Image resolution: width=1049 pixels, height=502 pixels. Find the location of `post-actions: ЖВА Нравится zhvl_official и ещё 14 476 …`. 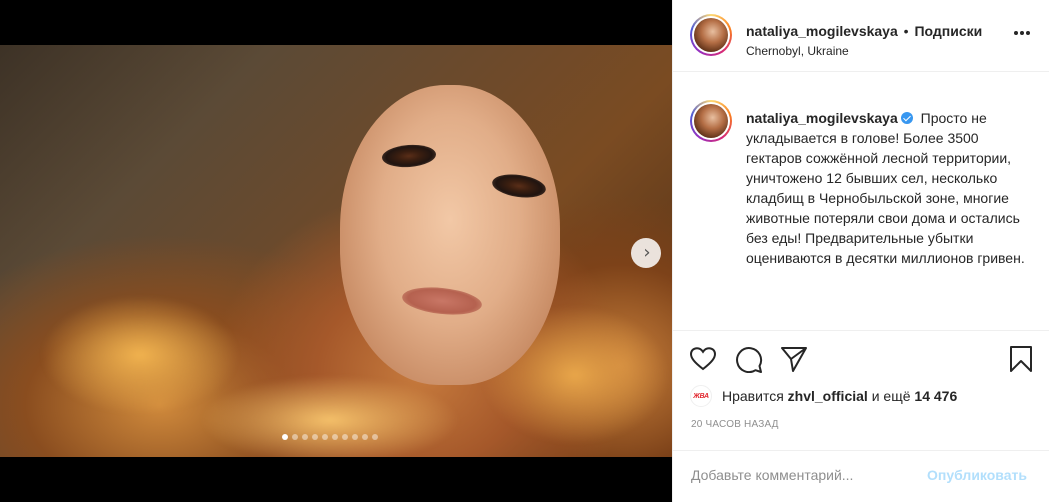

post-actions: ЖВА Нравится zhvl_official и ещё 14 476 … is located at coordinates (861, 395).